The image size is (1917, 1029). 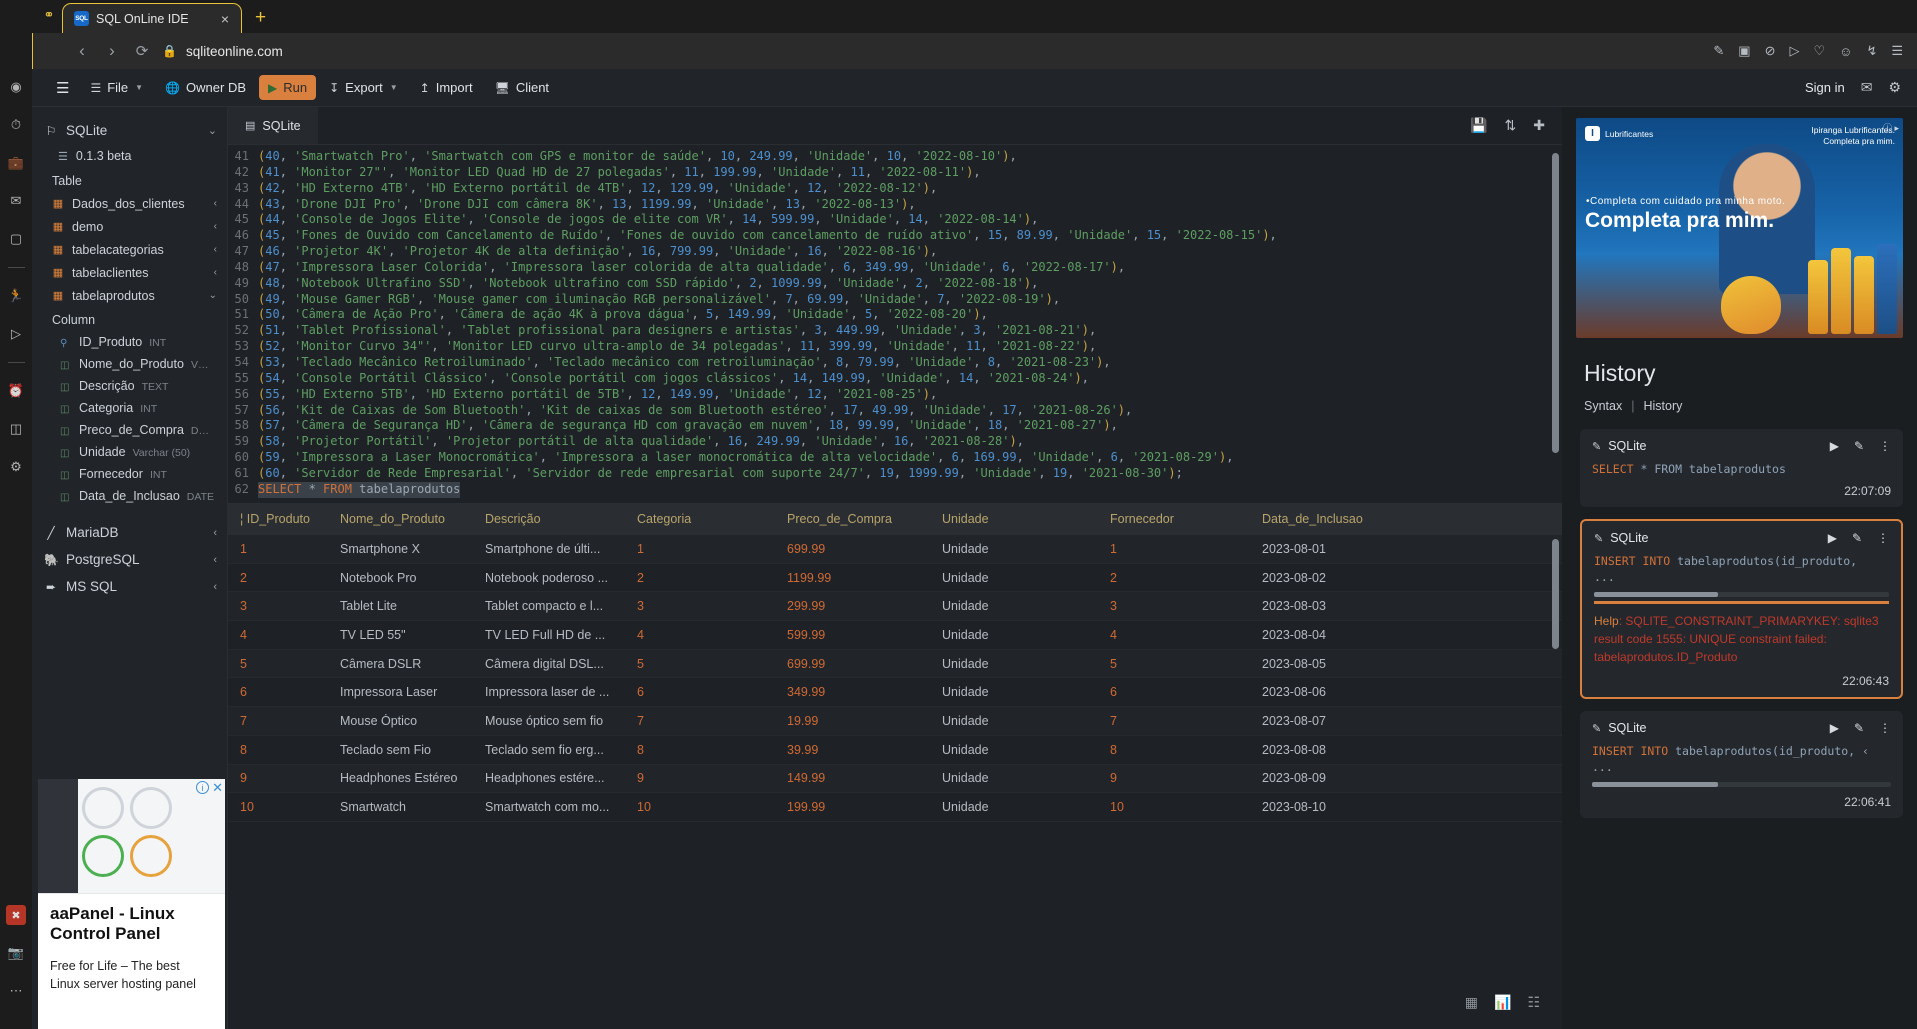 I want to click on table-cell: 2023-08-09, so click(x=1345, y=778).